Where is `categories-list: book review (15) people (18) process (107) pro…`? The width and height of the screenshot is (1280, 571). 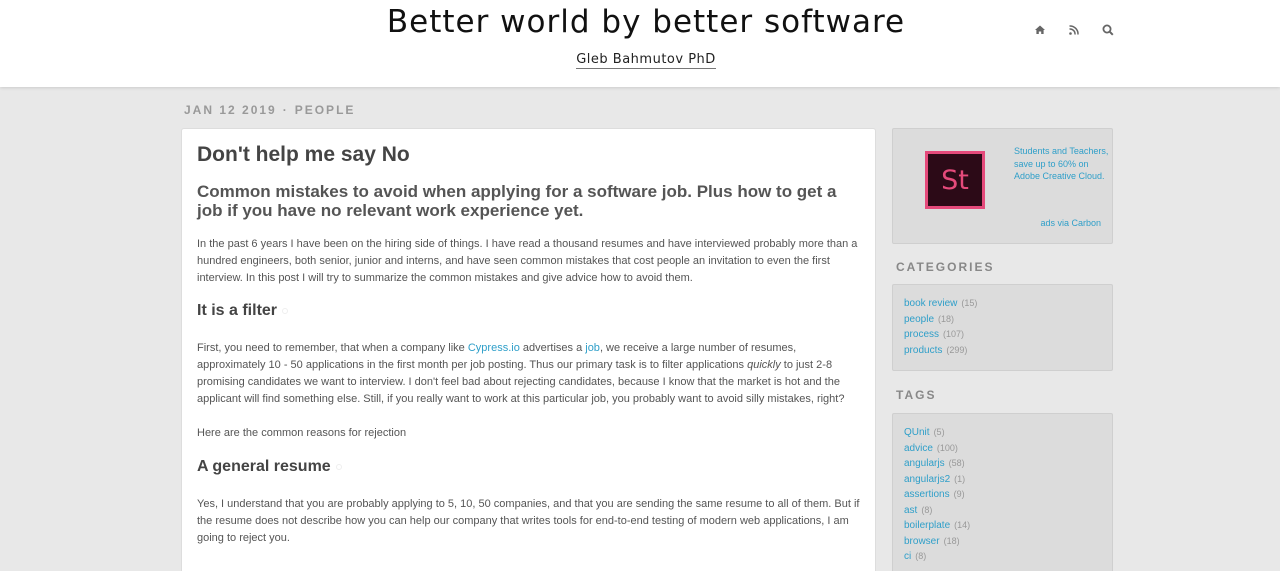 categories-list: book review (15) people (18) process (107) pro… is located at coordinates (1002, 326).